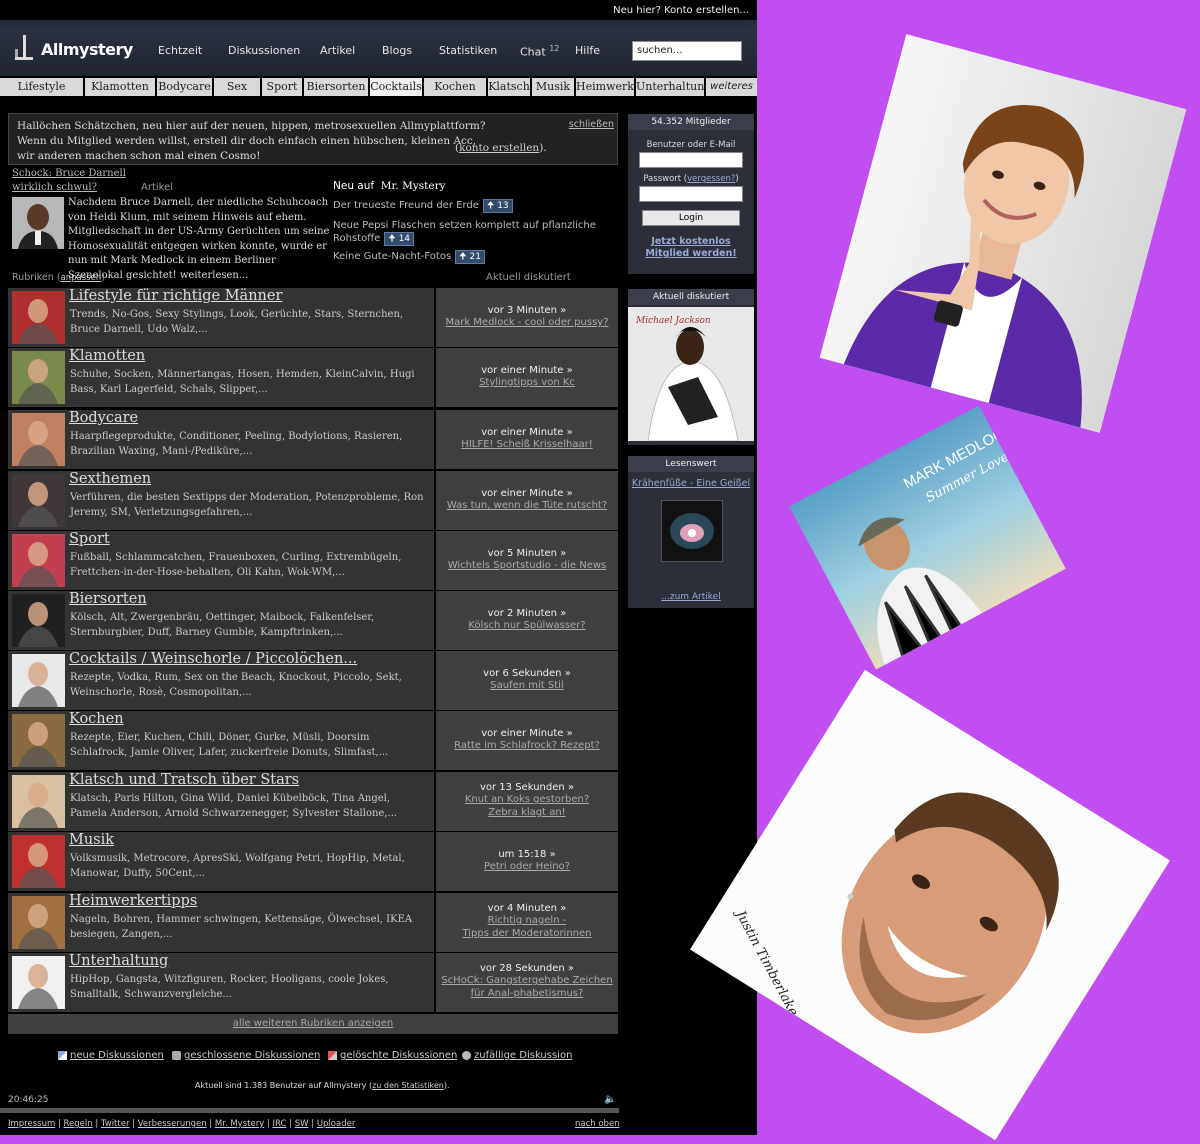 The width and height of the screenshot is (1200, 1144). What do you see at coordinates (509, 87) in the screenshot?
I see `cat-klatsch: Klatsch` at bounding box center [509, 87].